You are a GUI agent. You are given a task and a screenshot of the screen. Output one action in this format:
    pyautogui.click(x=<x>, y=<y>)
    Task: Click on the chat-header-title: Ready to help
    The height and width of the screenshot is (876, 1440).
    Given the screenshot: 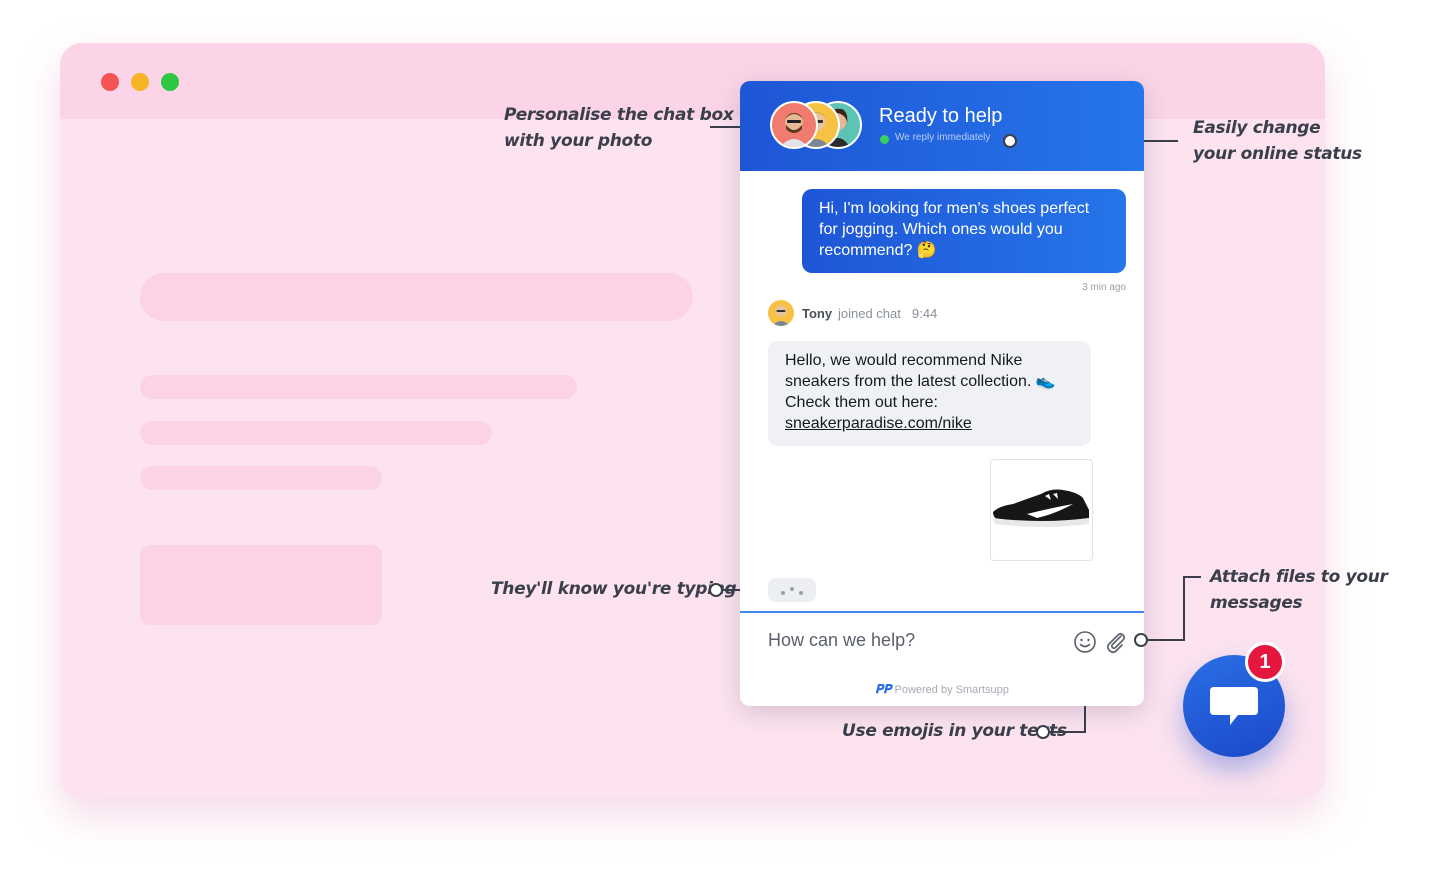 What is the action you would take?
    pyautogui.click(x=941, y=116)
    